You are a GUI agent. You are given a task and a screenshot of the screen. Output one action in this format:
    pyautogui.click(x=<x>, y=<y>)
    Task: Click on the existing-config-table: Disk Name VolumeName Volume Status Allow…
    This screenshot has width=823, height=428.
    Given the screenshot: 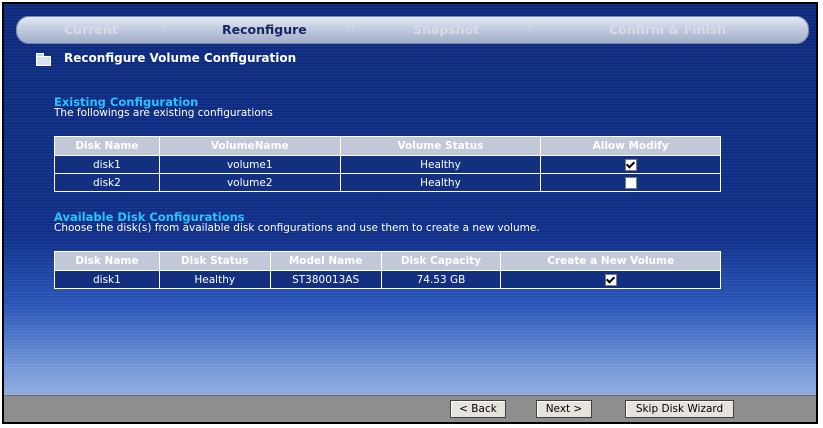 What is the action you would take?
    pyautogui.click(x=387, y=164)
    